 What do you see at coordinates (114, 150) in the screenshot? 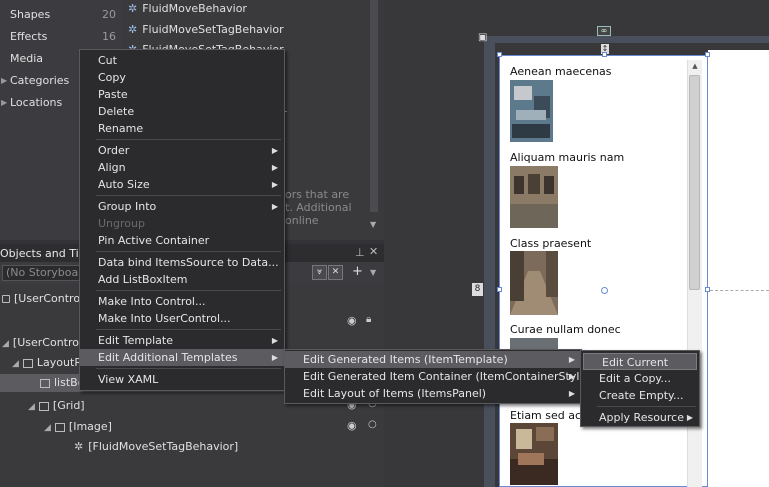
I see `menu-item-label: Order` at bounding box center [114, 150].